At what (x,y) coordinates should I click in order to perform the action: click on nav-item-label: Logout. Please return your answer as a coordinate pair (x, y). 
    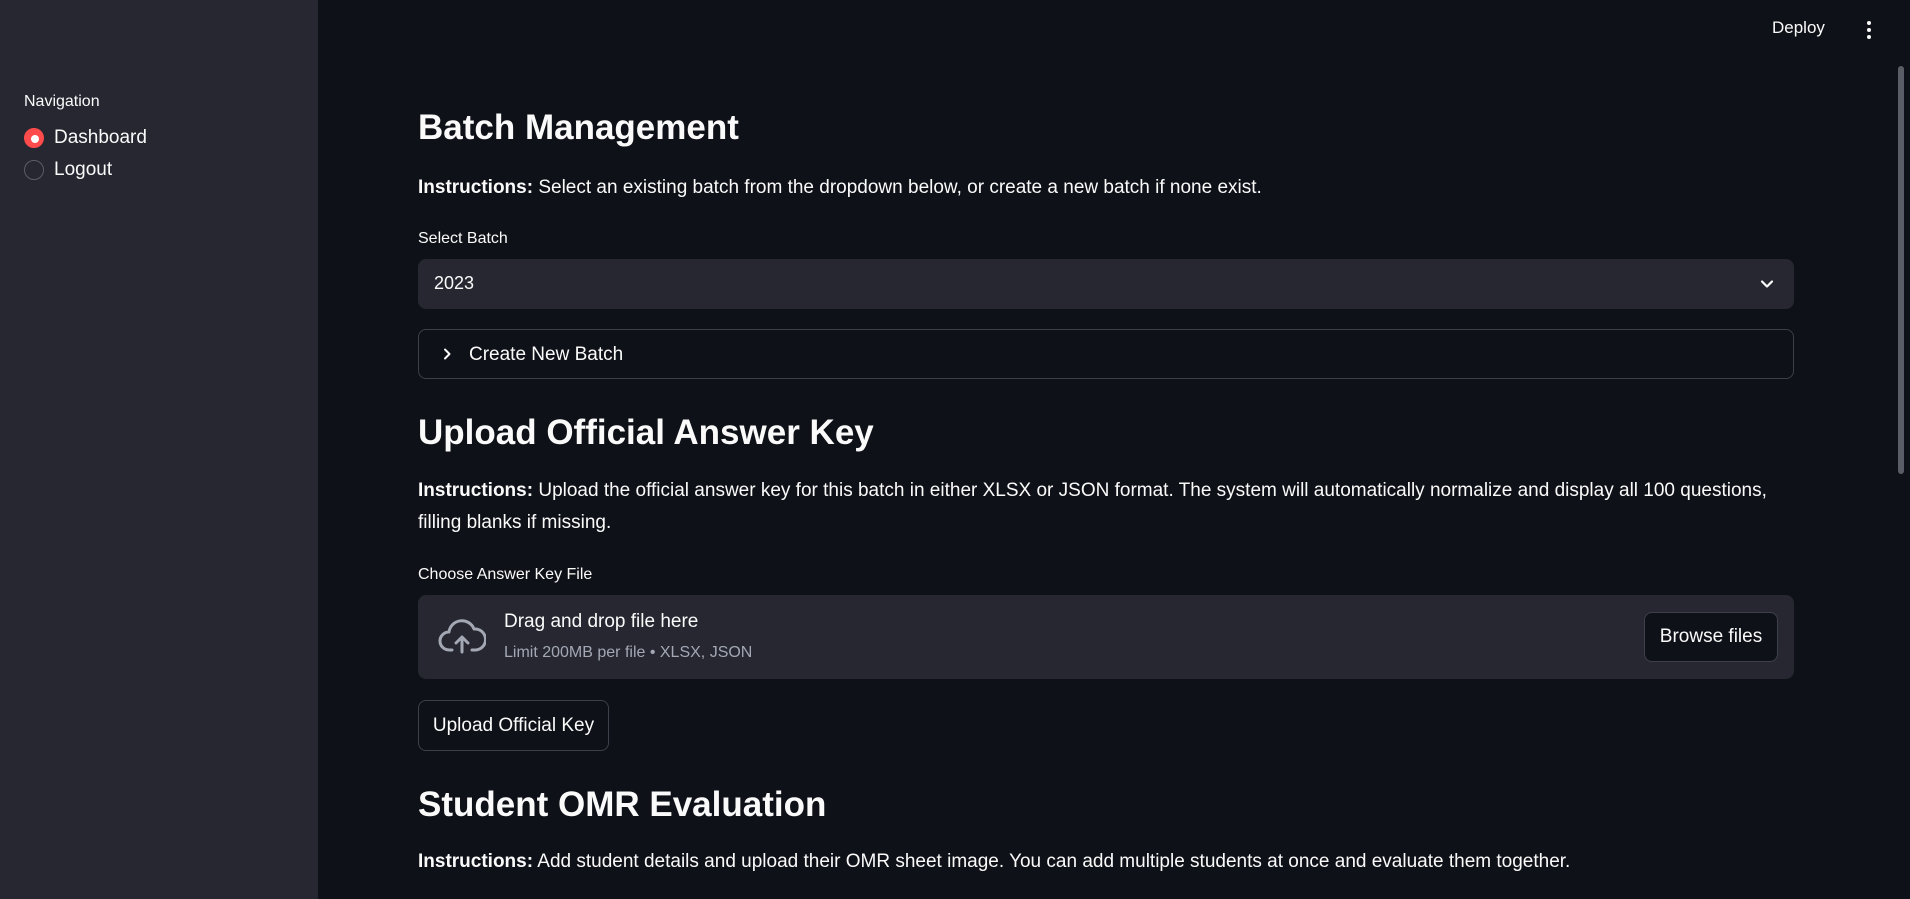
    Looking at the image, I should click on (83, 169).